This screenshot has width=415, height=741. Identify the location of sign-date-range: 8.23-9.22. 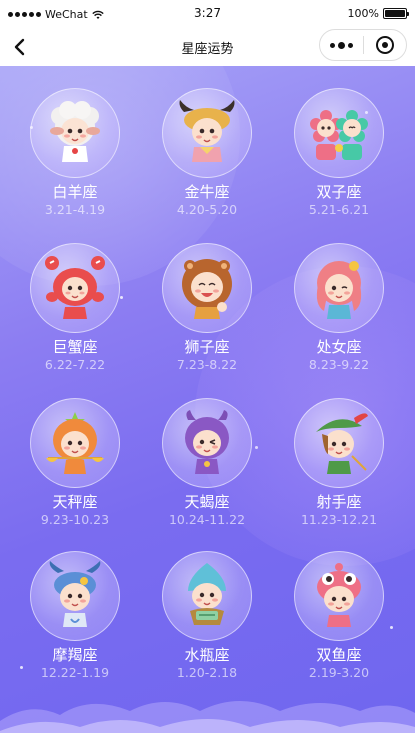
(339, 364).